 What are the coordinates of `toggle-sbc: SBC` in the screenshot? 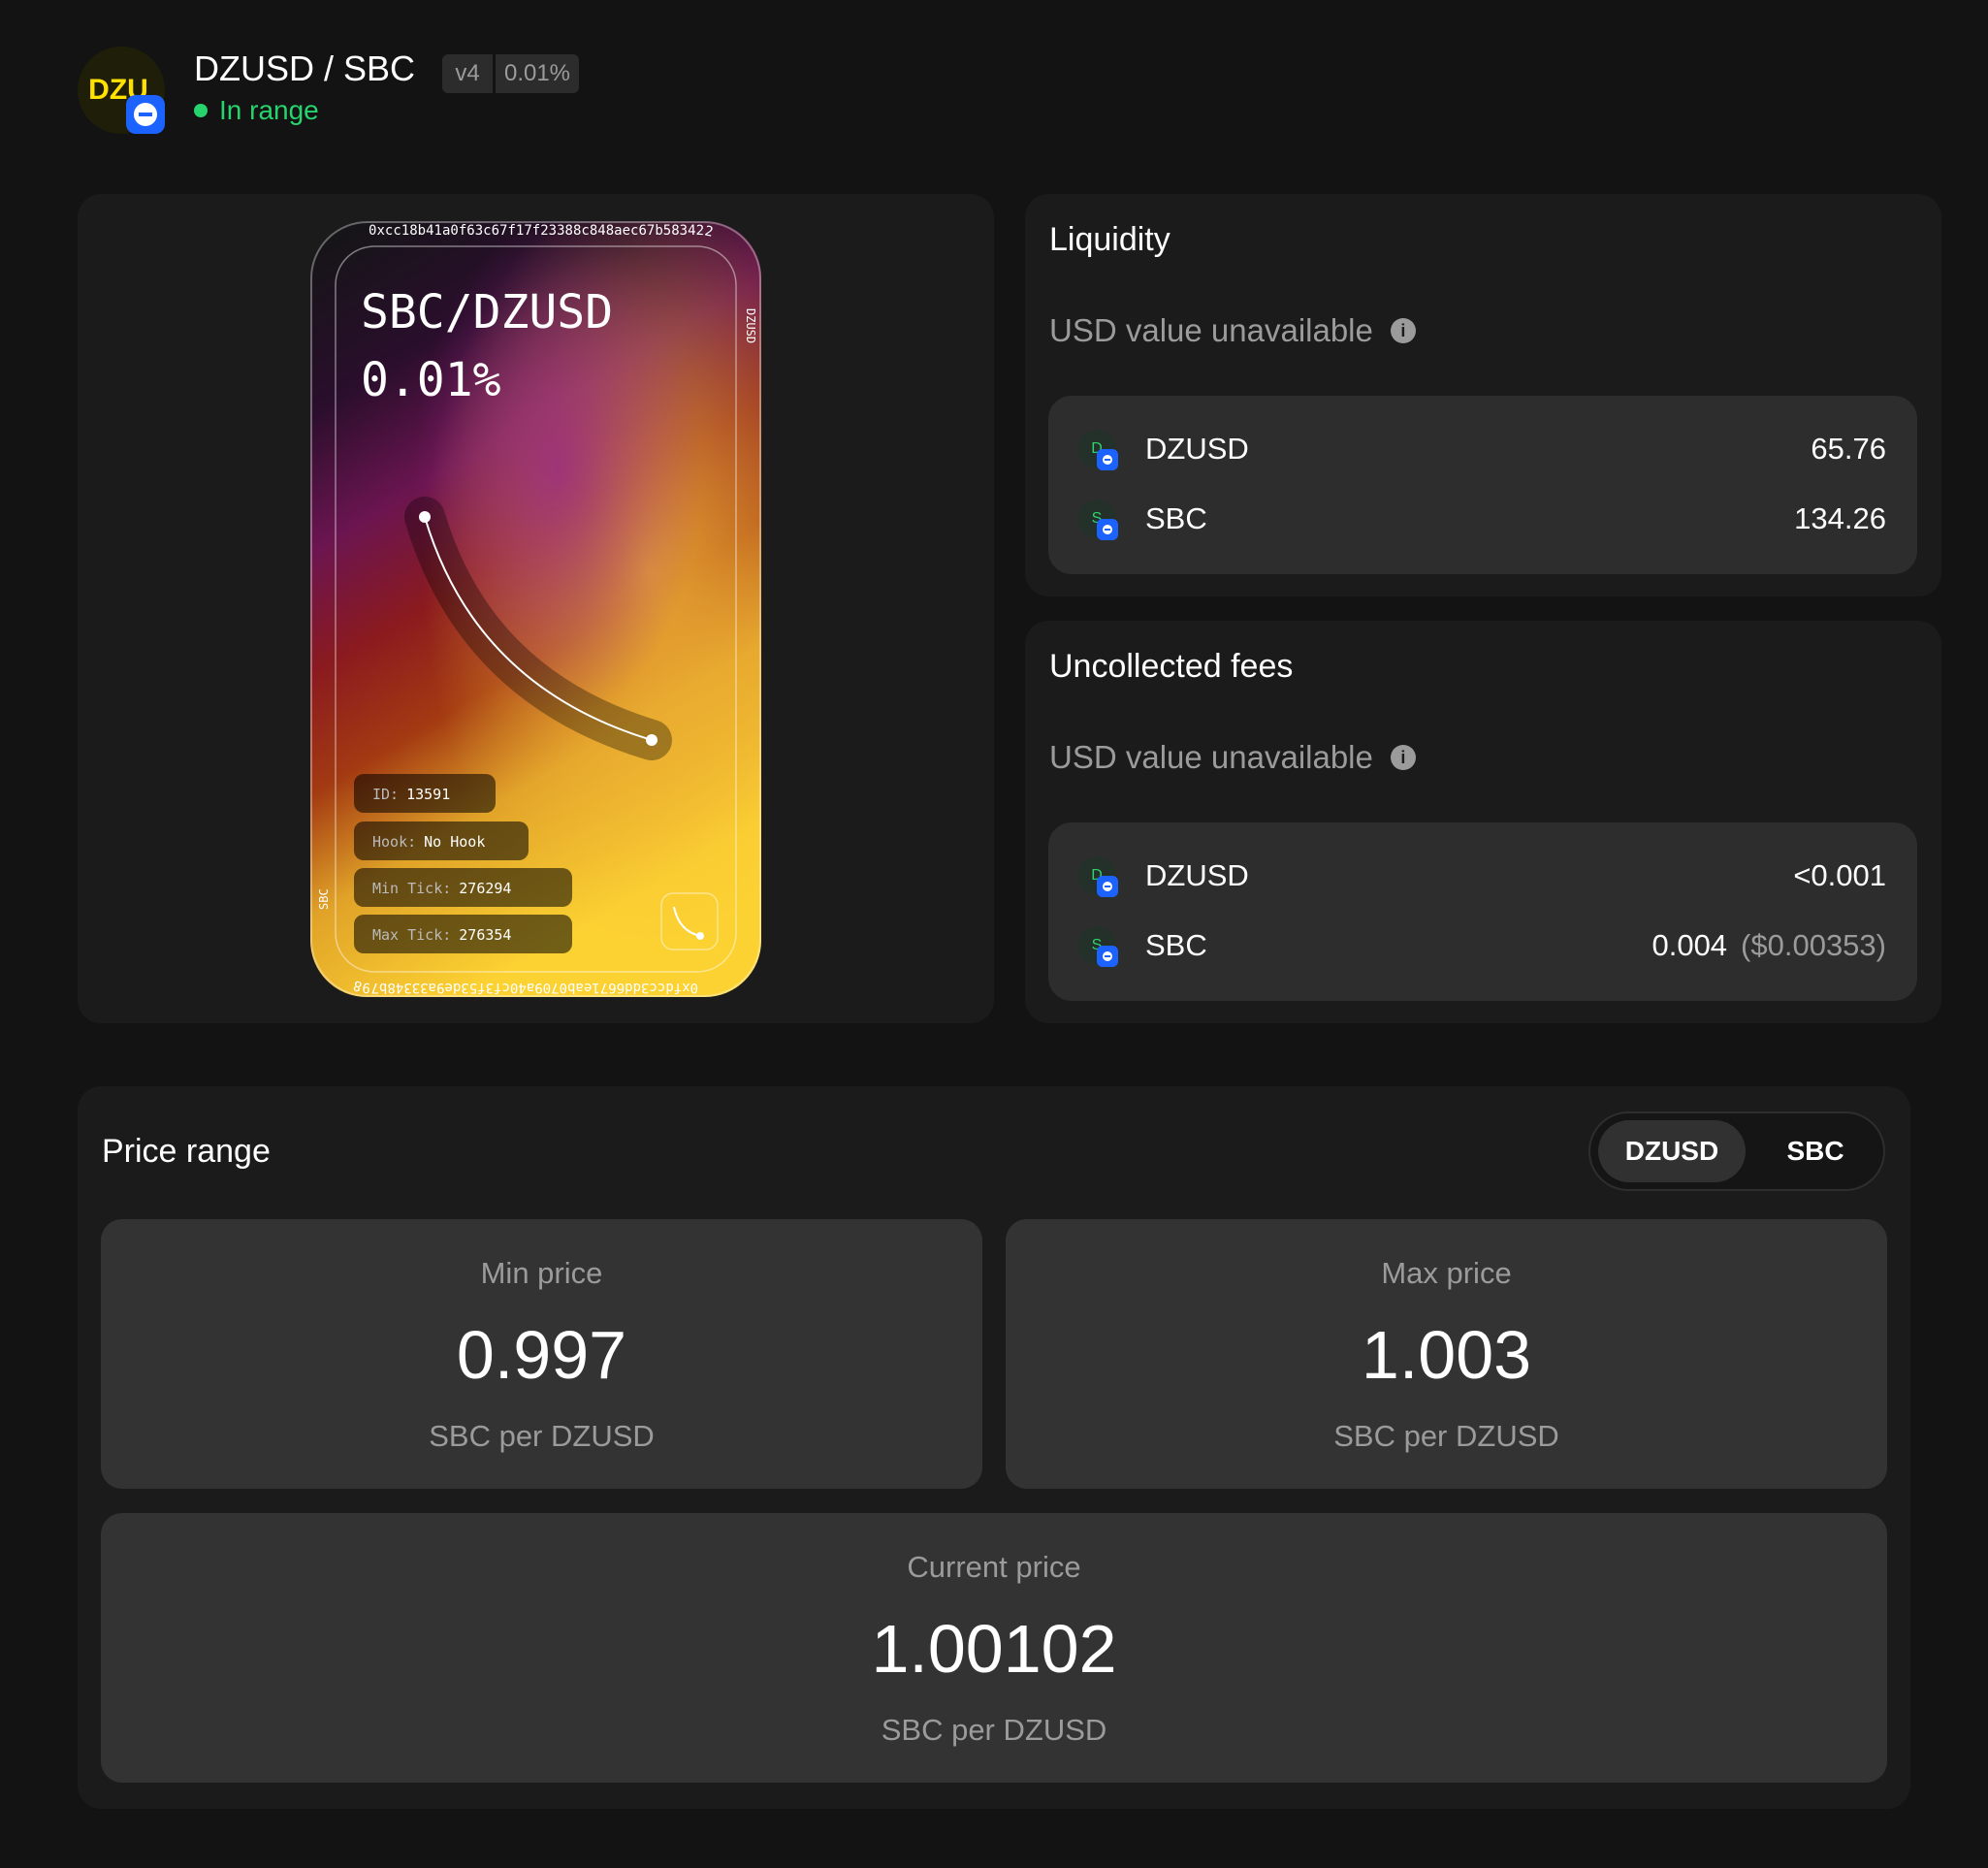 It's located at (1815, 1151).